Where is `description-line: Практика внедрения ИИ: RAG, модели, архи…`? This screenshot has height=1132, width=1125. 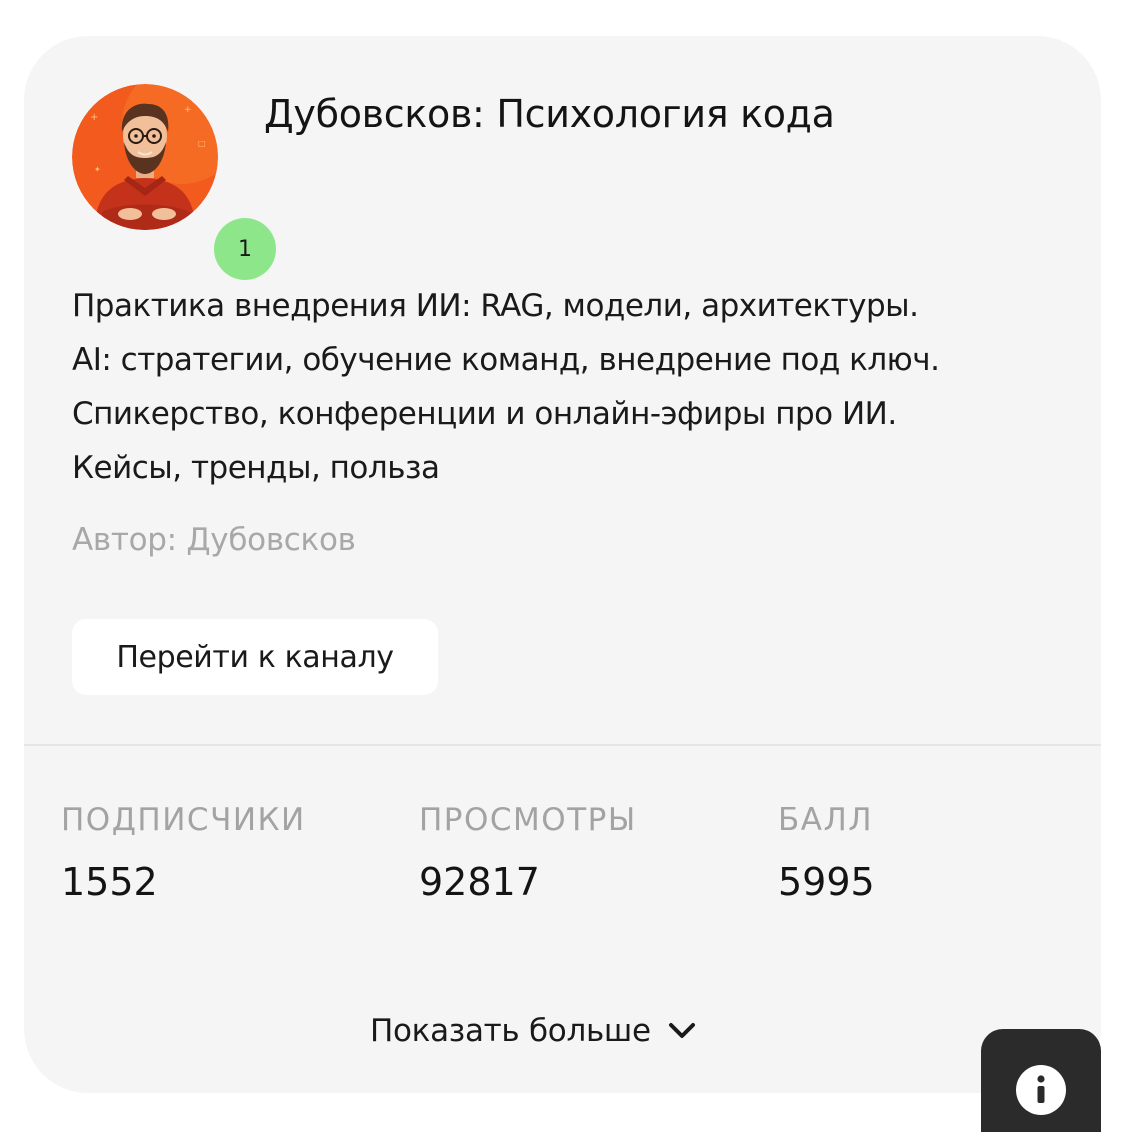 description-line: Практика внедрения ИИ: RAG, модели, архи… is located at coordinates (495, 306).